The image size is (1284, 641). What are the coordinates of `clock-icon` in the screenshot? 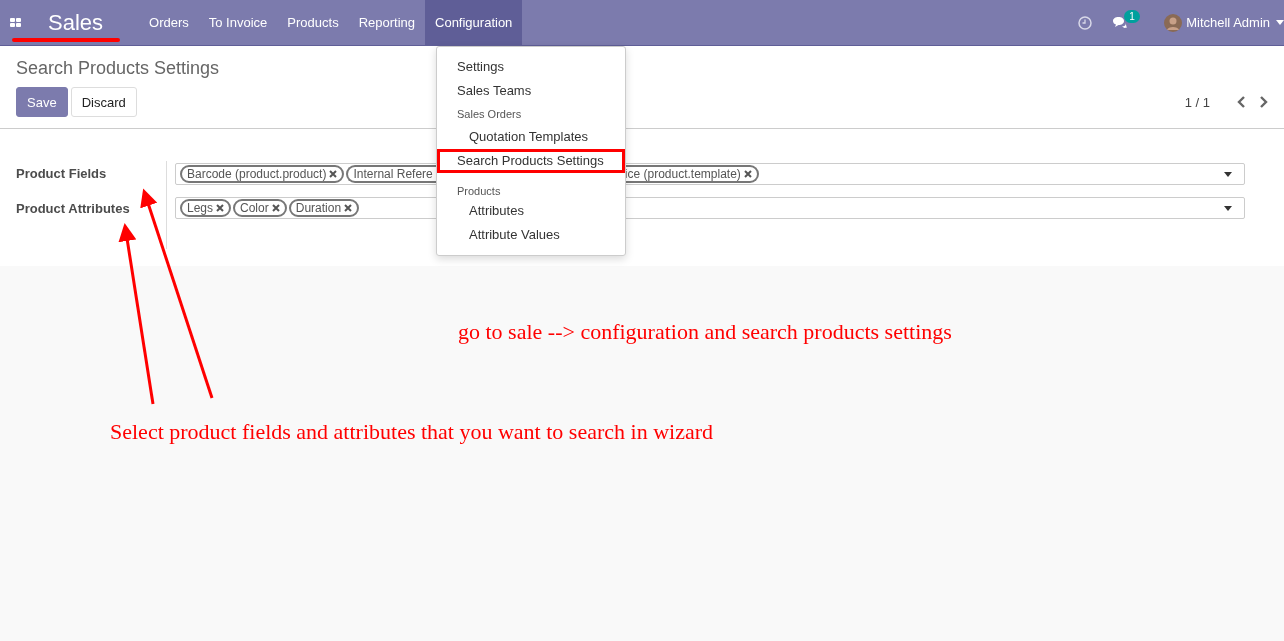 It's located at (1085, 22).